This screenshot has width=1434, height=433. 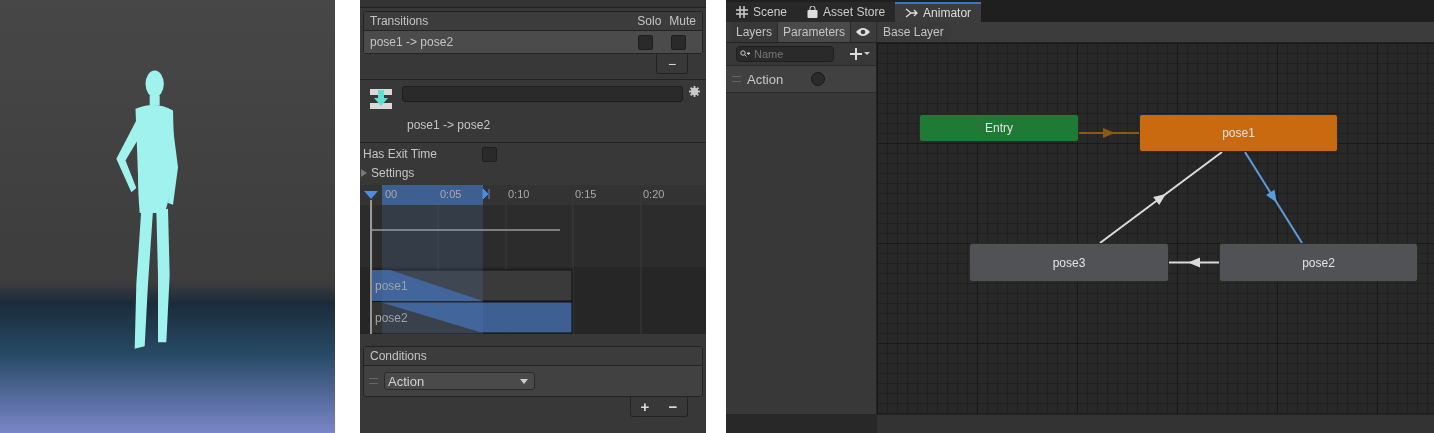 What do you see at coordinates (766, 79) in the screenshot?
I see `parameter-name: Action` at bounding box center [766, 79].